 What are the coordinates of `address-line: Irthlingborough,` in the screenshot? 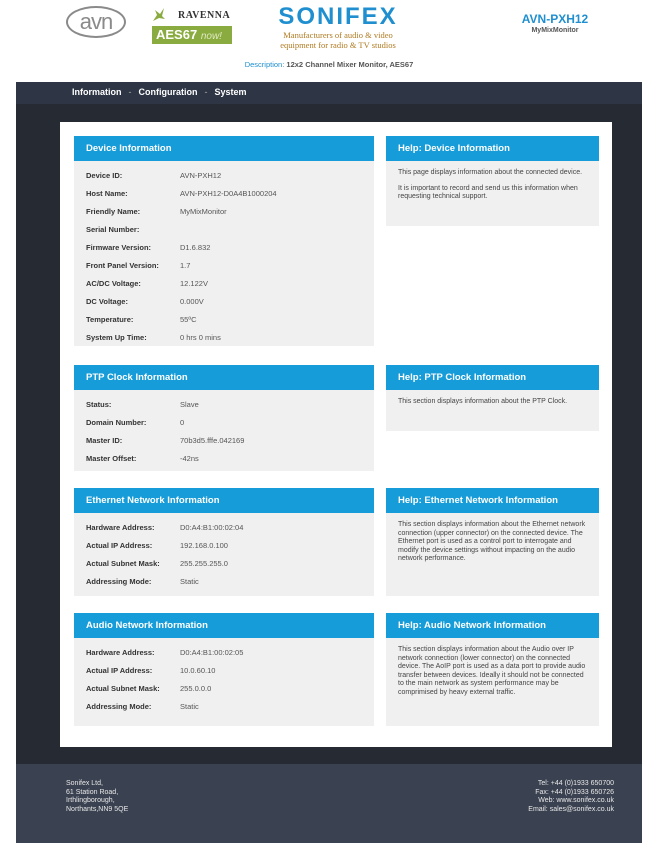 It's located at (90, 800).